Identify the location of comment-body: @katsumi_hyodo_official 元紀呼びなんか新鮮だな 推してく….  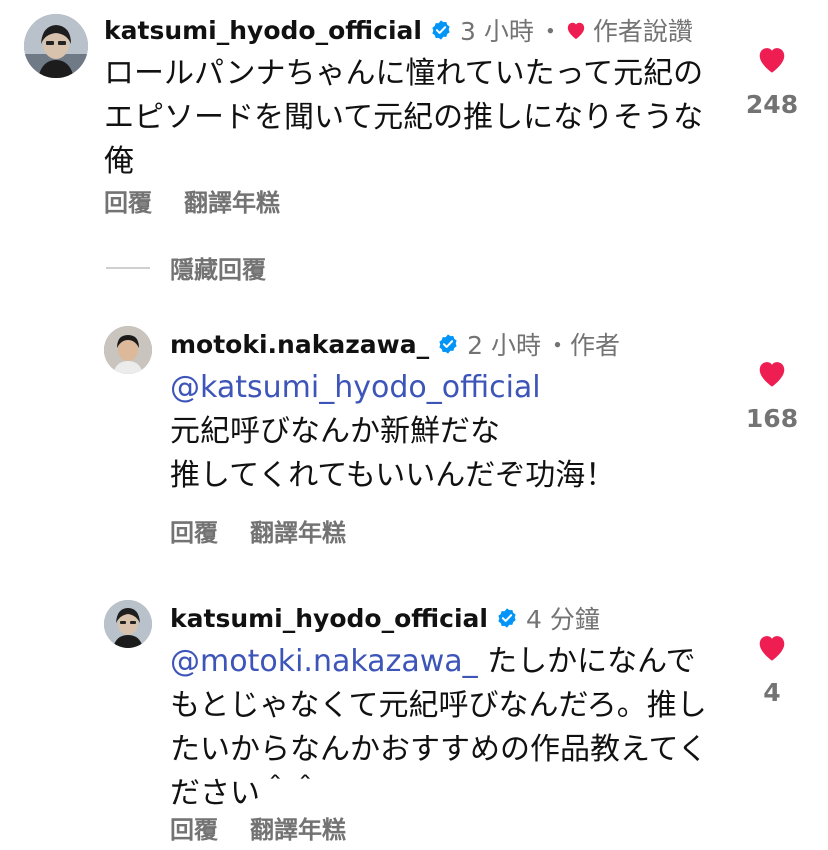
(450, 432).